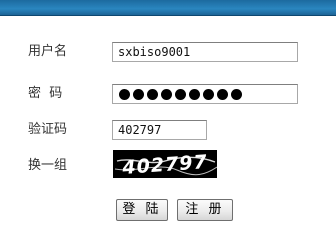 The image size is (336, 240). Describe the element at coordinates (140, 130) in the screenshot. I see `captcha-input-value: 402797` at that location.